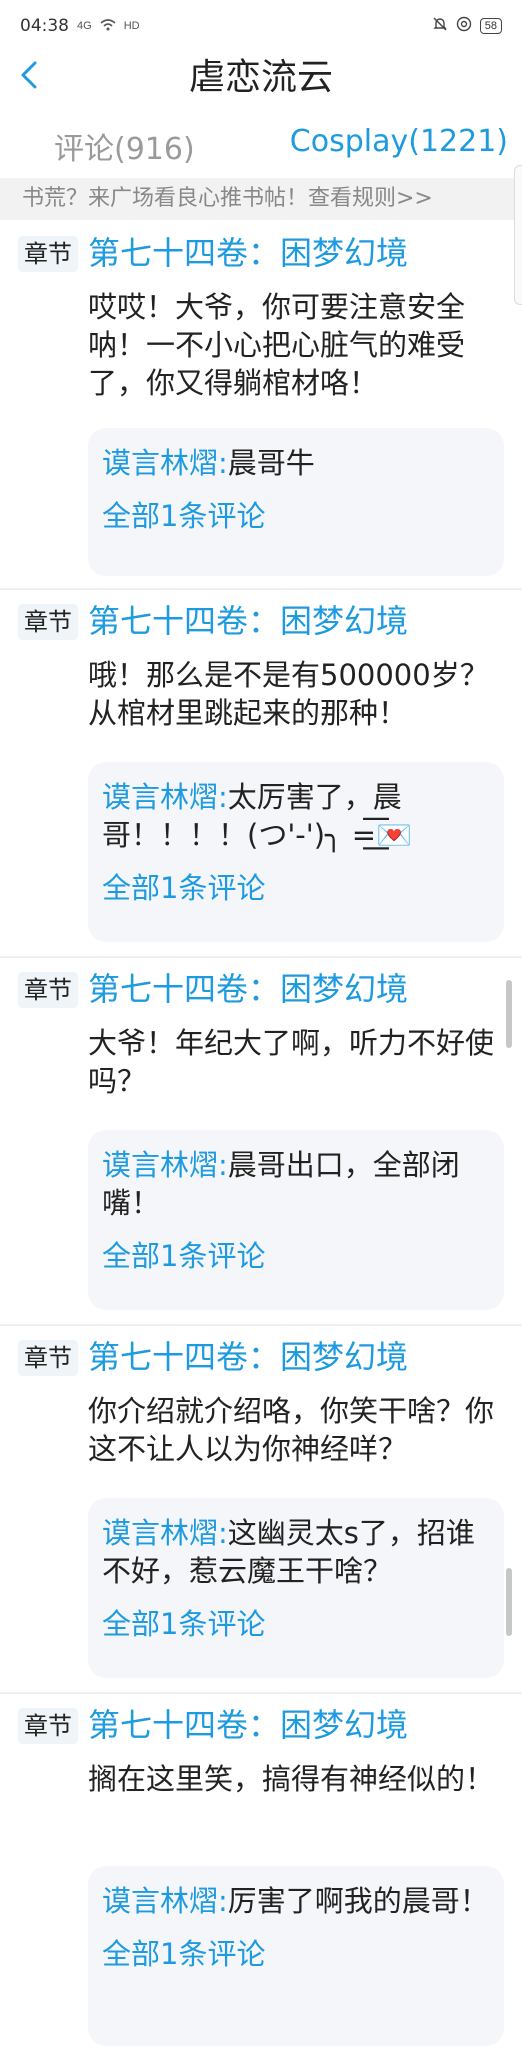  What do you see at coordinates (490, 26) in the screenshot?
I see `battery-icon: 58` at bounding box center [490, 26].